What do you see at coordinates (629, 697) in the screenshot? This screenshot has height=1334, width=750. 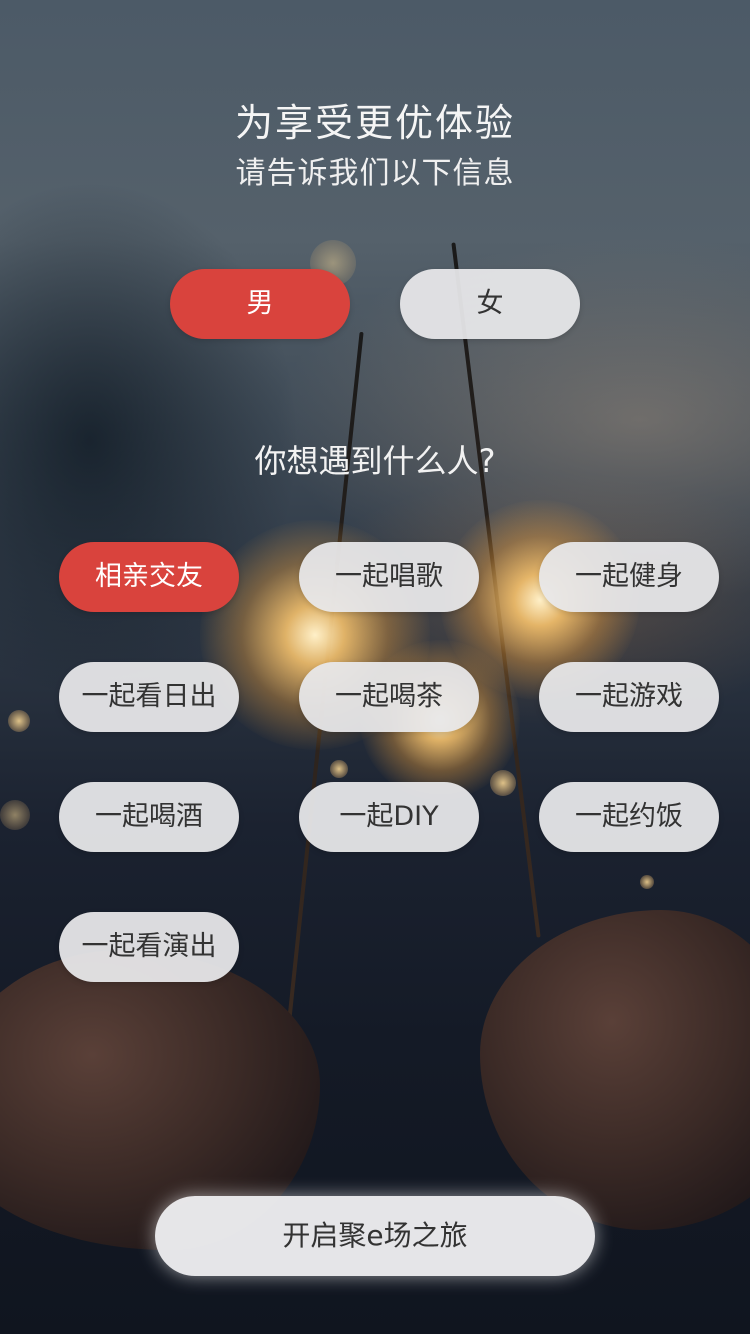 I see `interest-chip: 一起游戏` at bounding box center [629, 697].